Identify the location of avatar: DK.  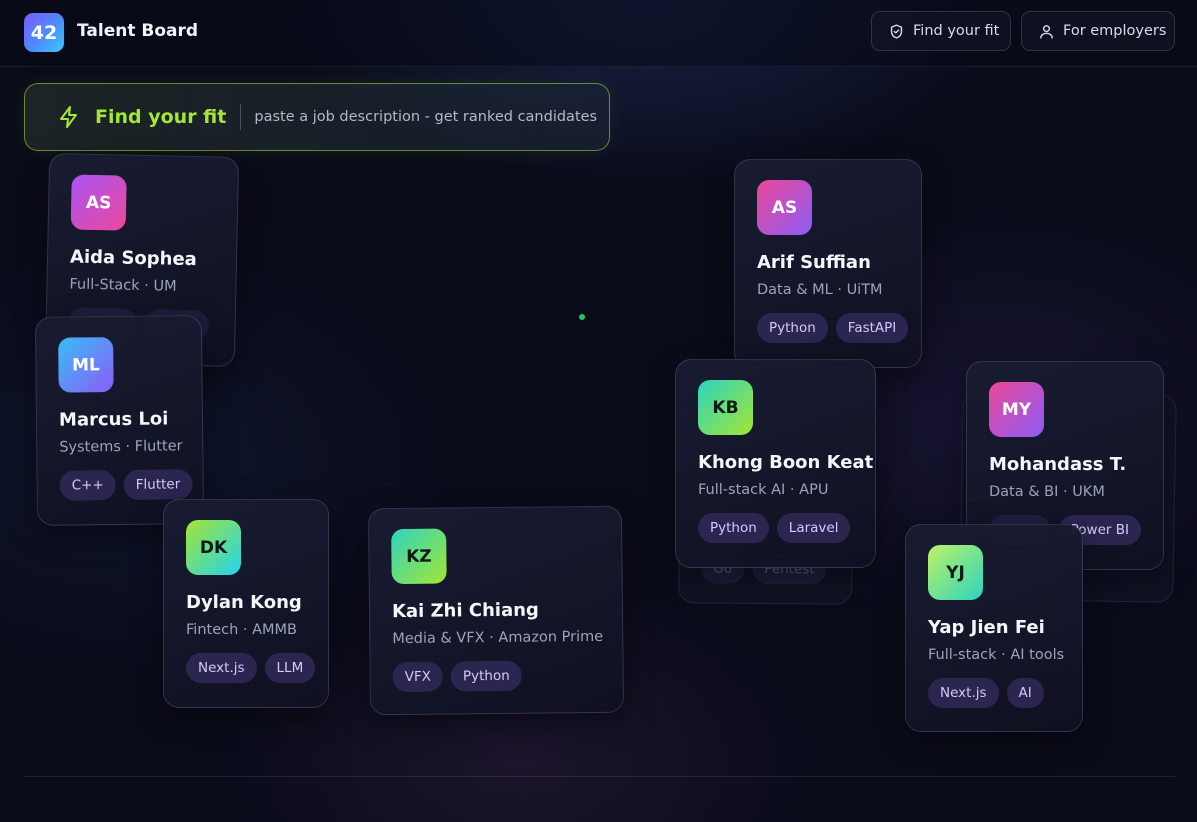
(213, 547).